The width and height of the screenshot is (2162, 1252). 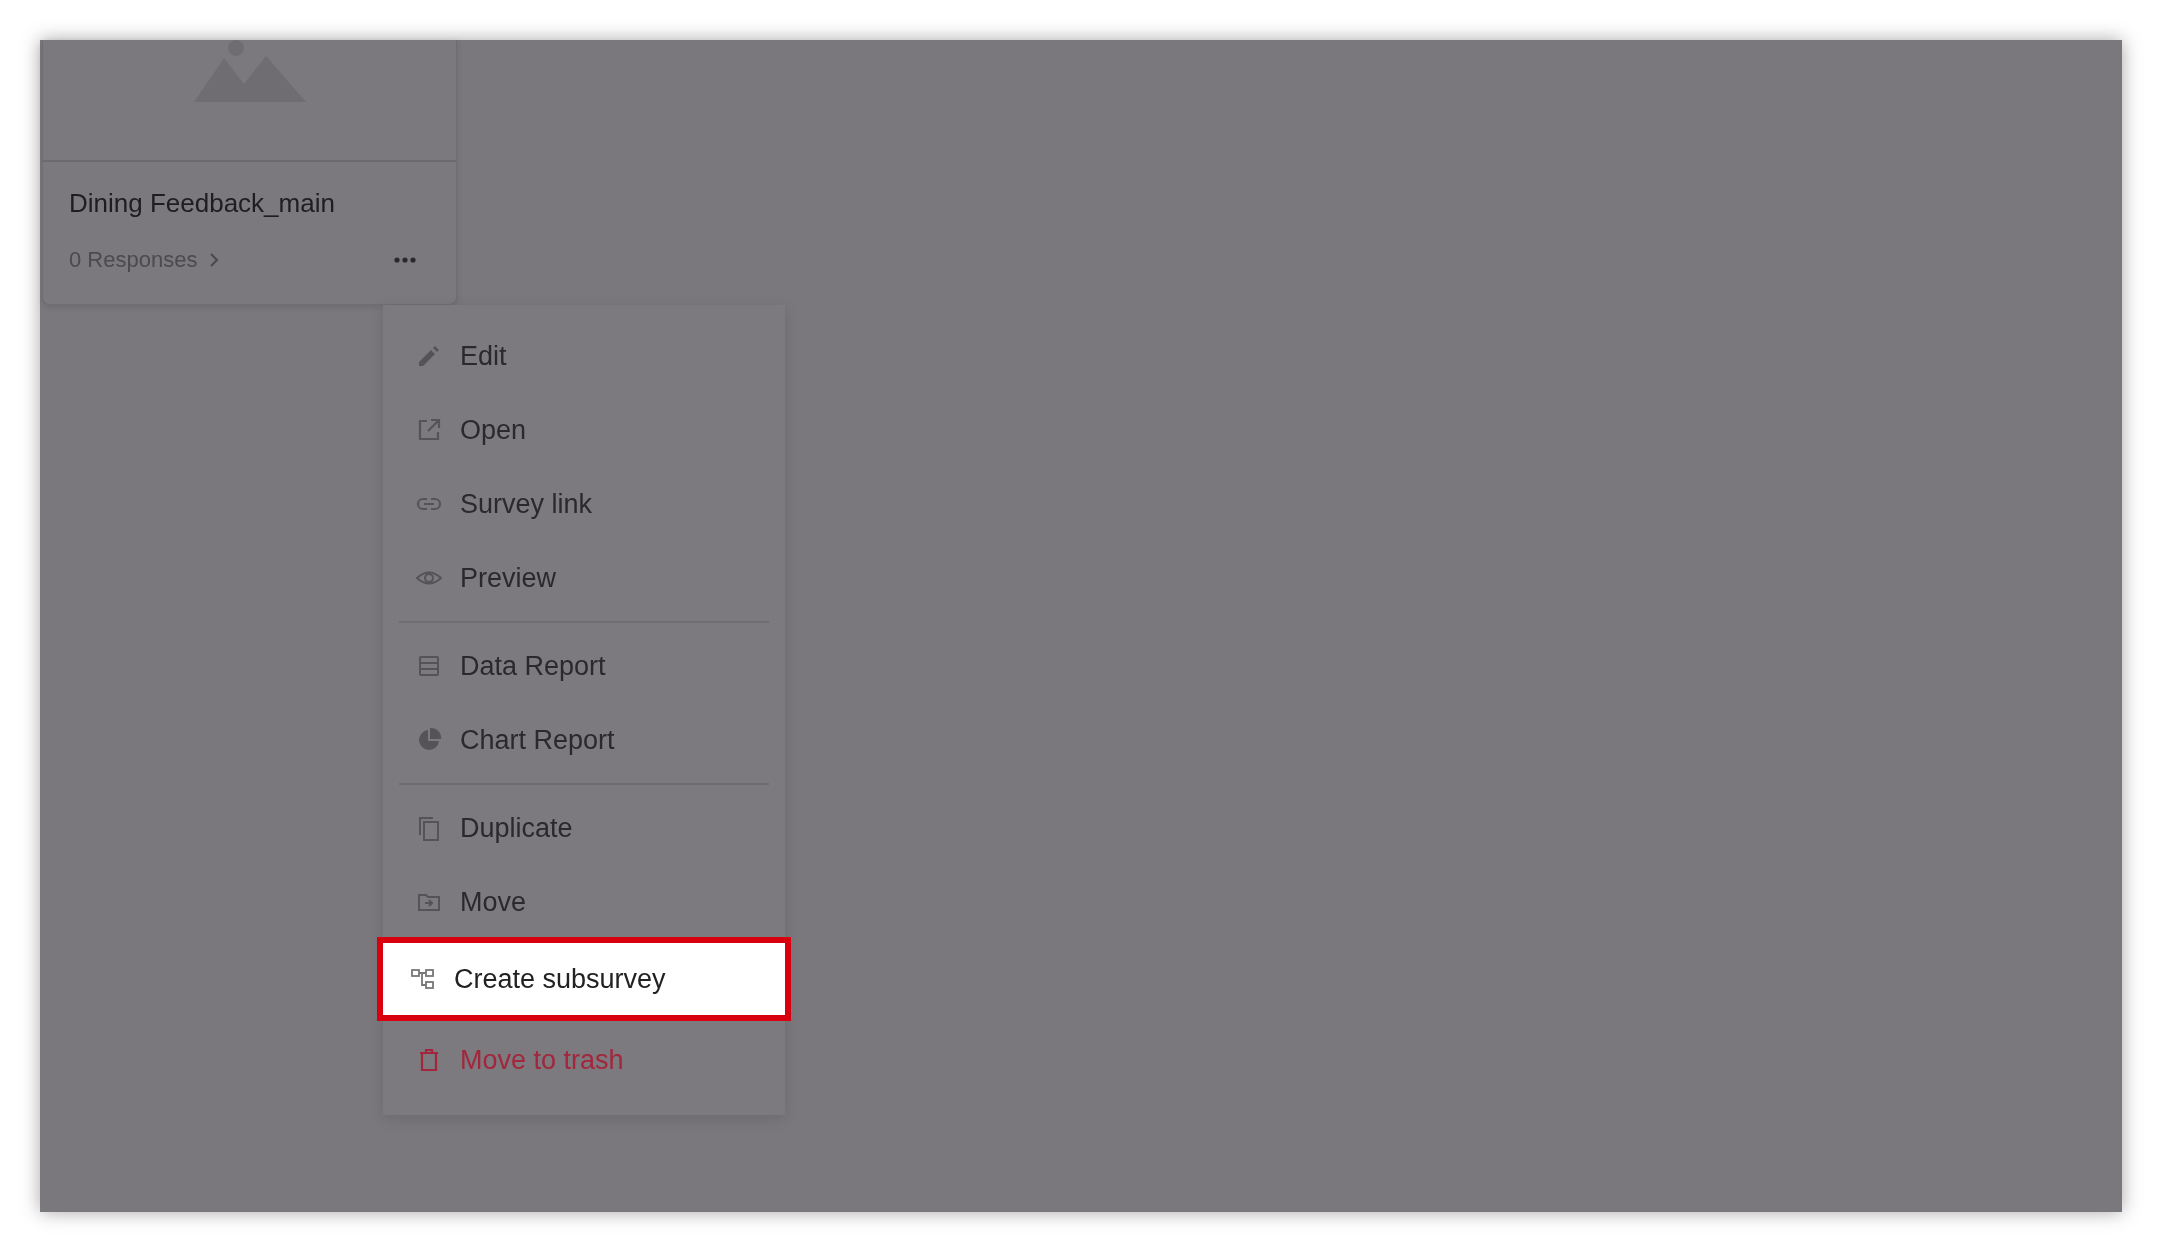 What do you see at coordinates (584, 902) in the screenshot?
I see `menu-item: Move` at bounding box center [584, 902].